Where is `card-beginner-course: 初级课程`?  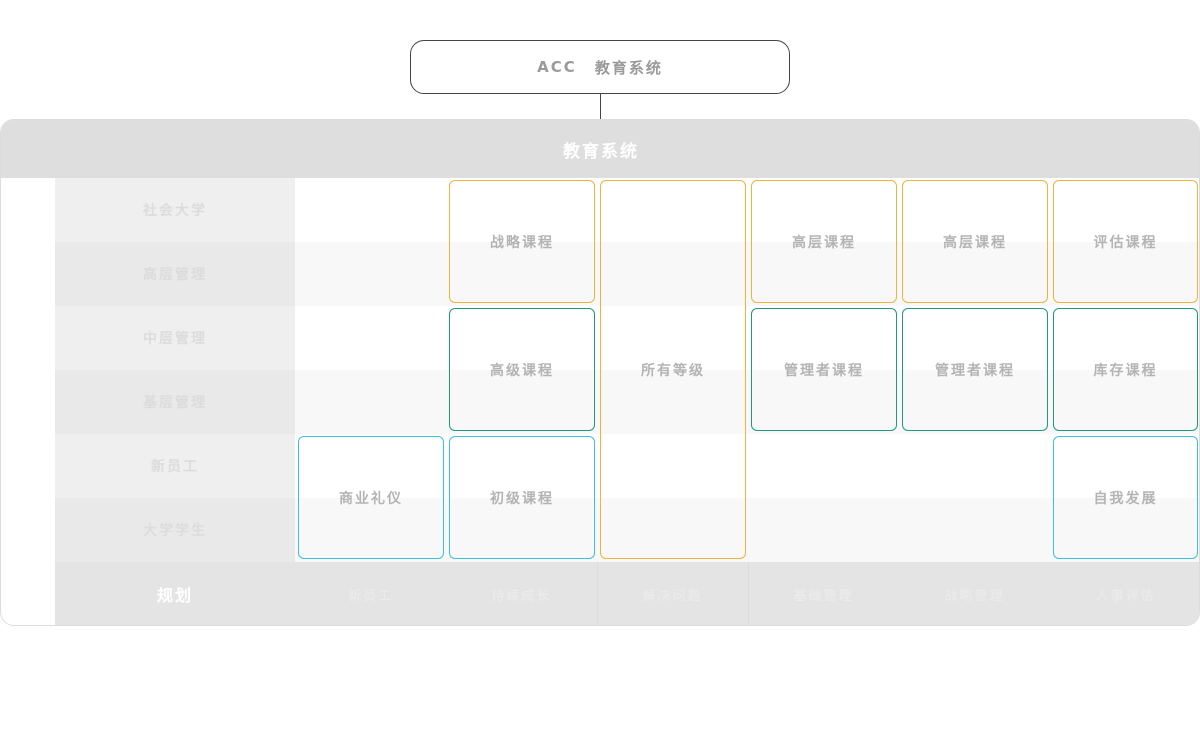 card-beginner-course: 初级课程 is located at coordinates (522, 497).